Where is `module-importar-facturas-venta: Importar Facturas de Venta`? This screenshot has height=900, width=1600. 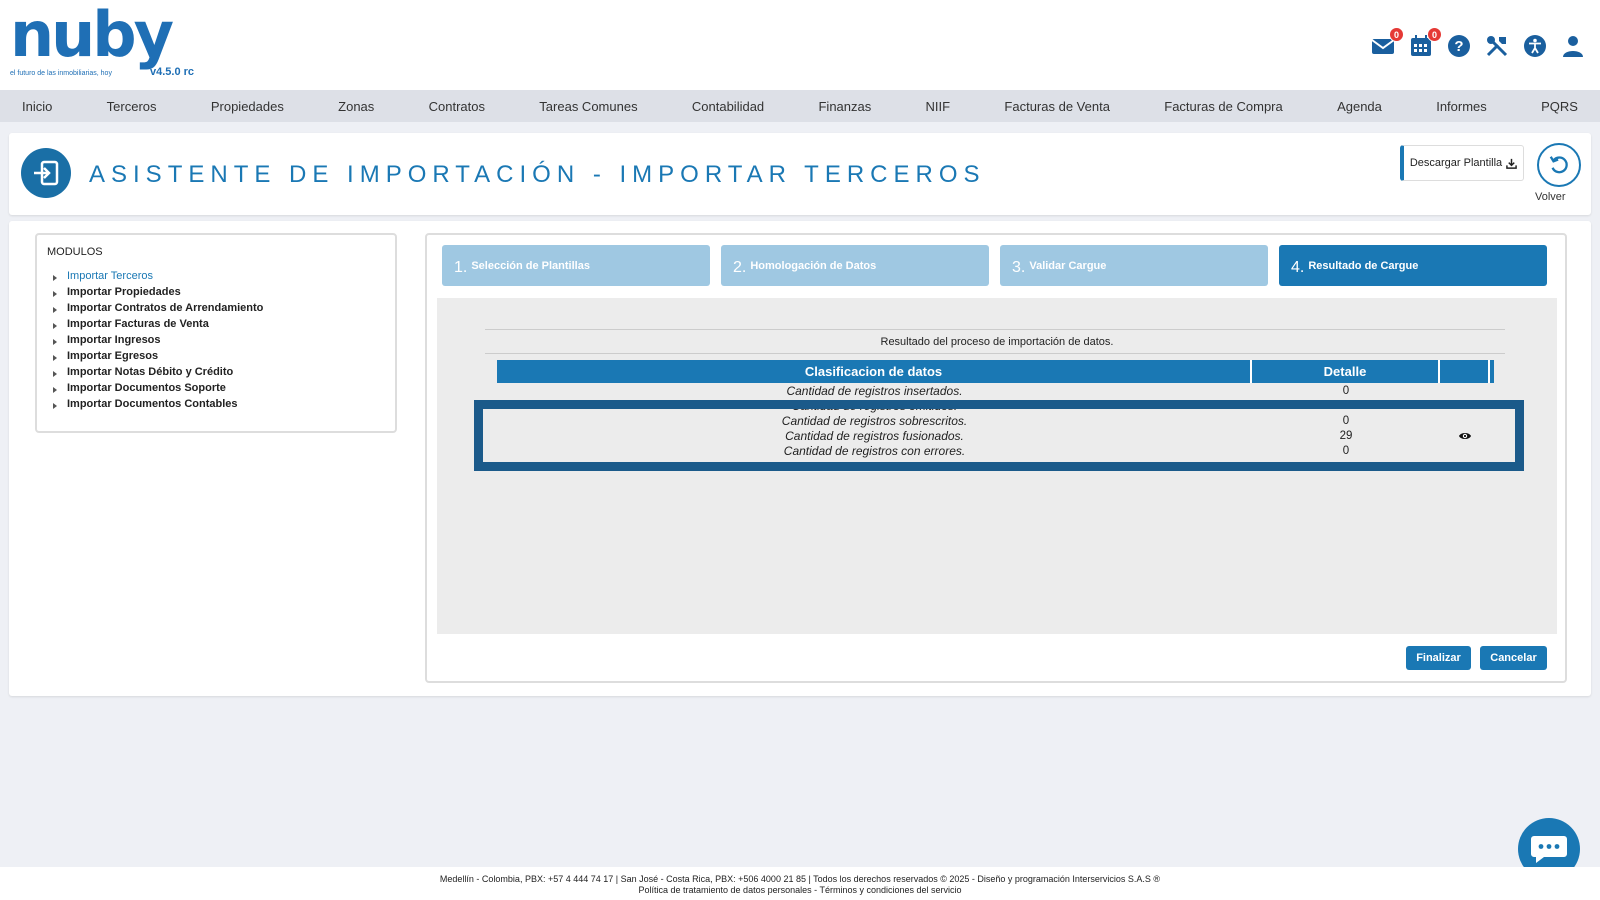 module-importar-facturas-venta: Importar Facturas de Venta is located at coordinates (158, 324).